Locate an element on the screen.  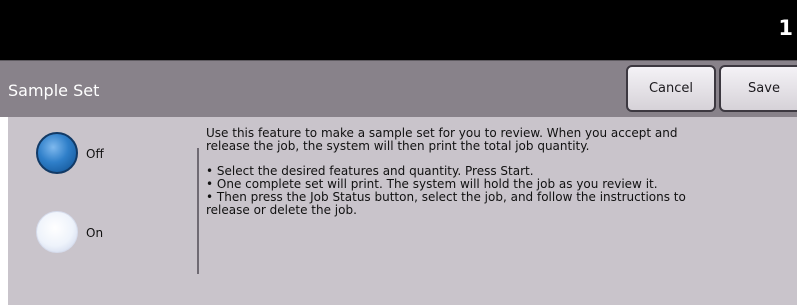
vertical-divider is located at coordinates (198, 211).